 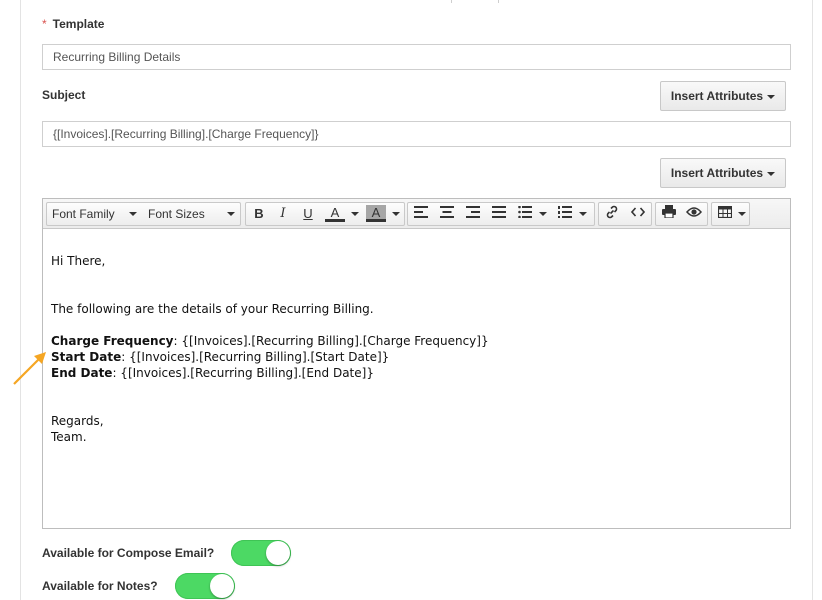 I want to click on align-justify-icon, so click(x=499, y=214).